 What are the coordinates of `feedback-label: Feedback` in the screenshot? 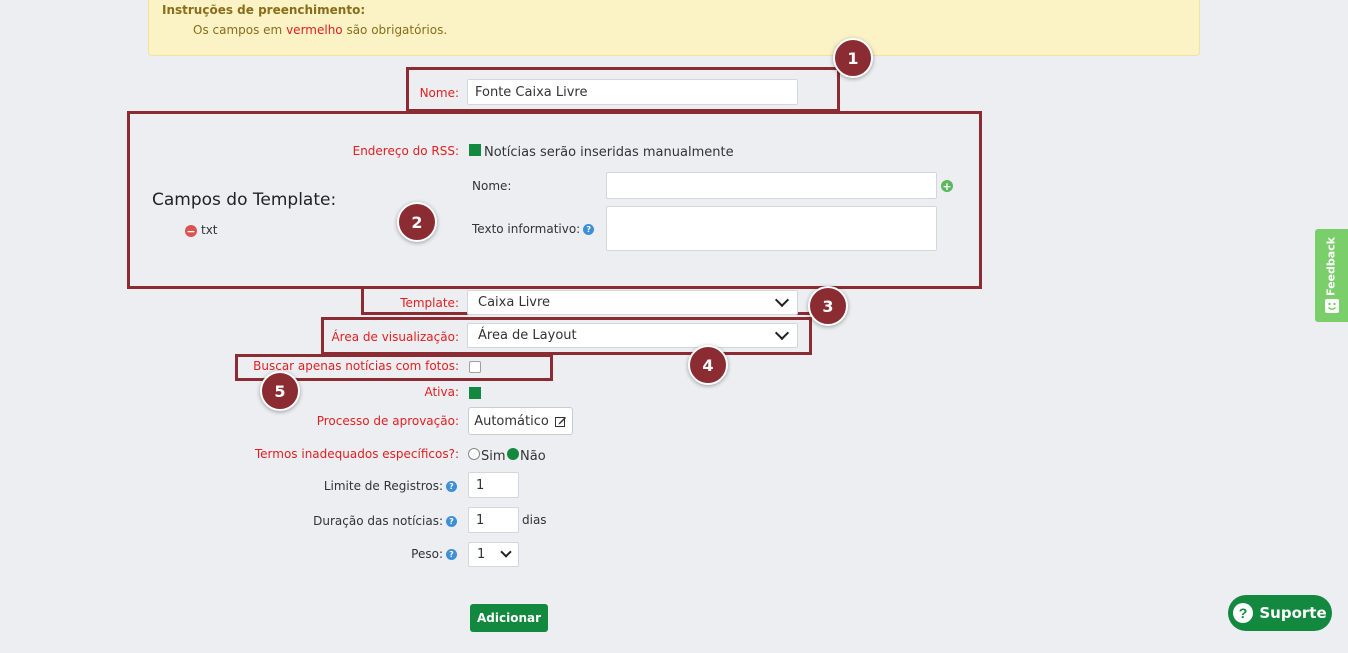 It's located at (1331, 267).